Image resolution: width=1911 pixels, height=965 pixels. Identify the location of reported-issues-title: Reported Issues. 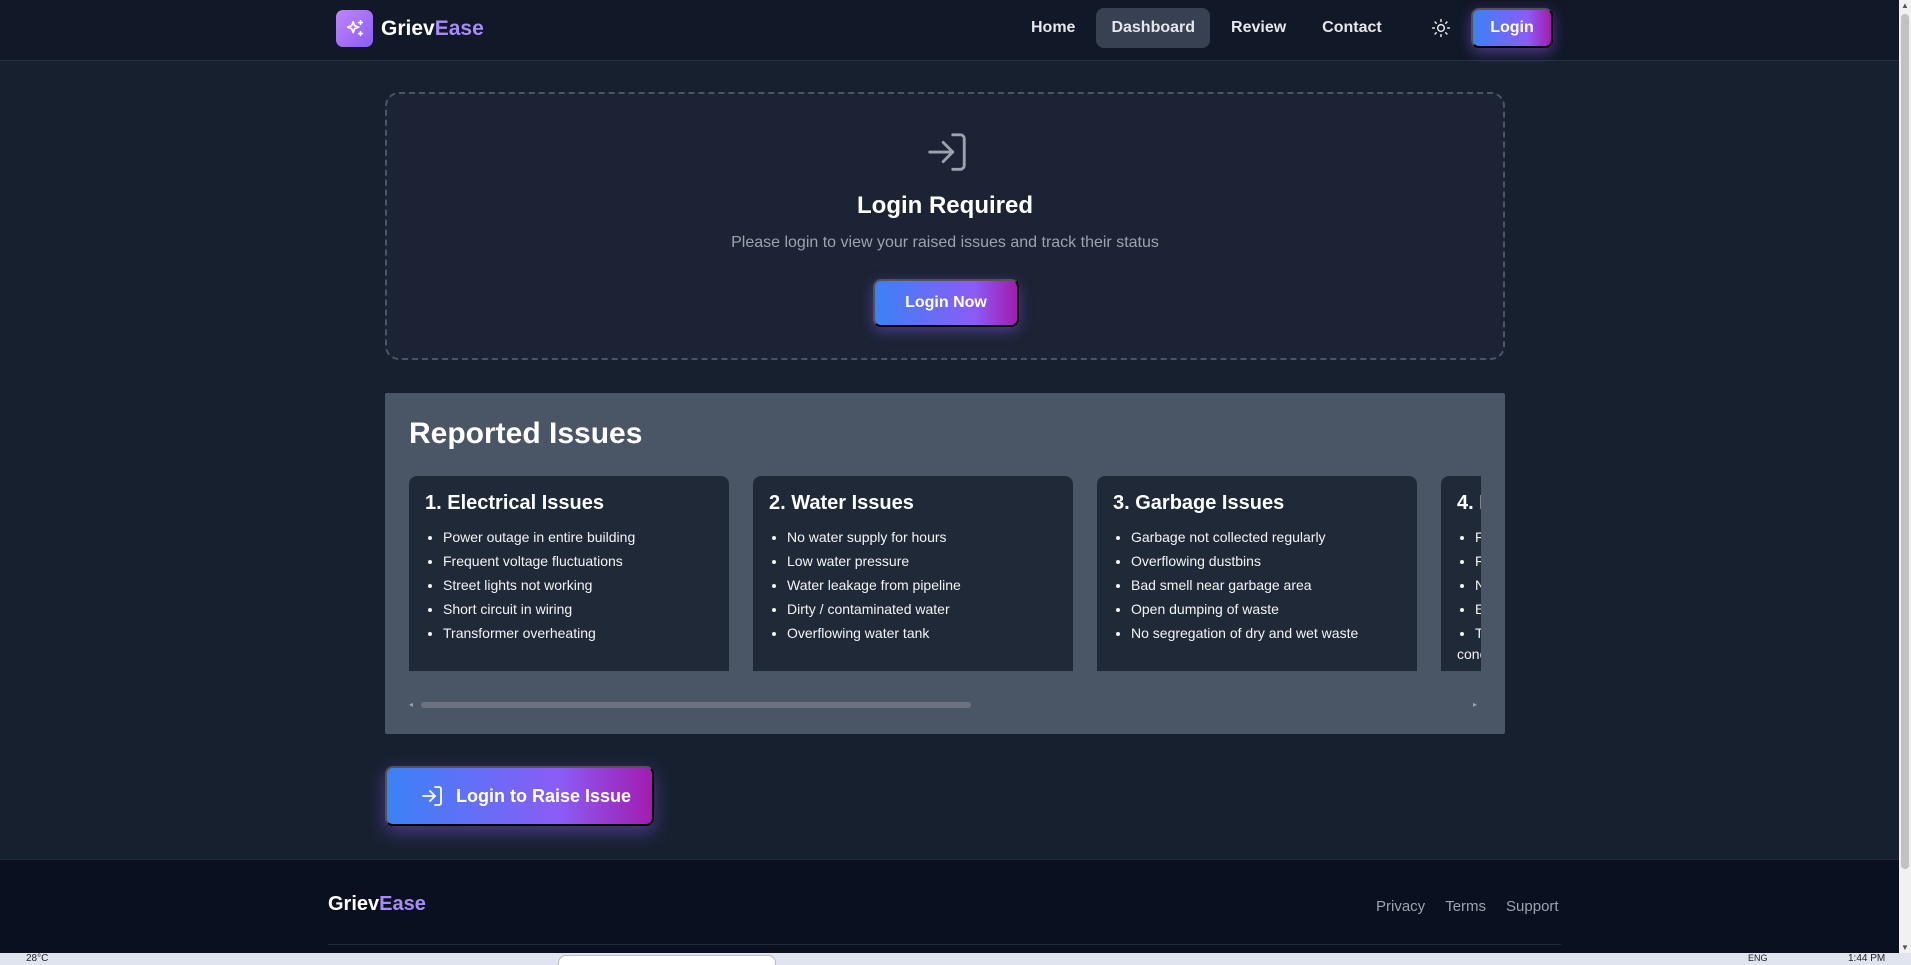
(526, 433).